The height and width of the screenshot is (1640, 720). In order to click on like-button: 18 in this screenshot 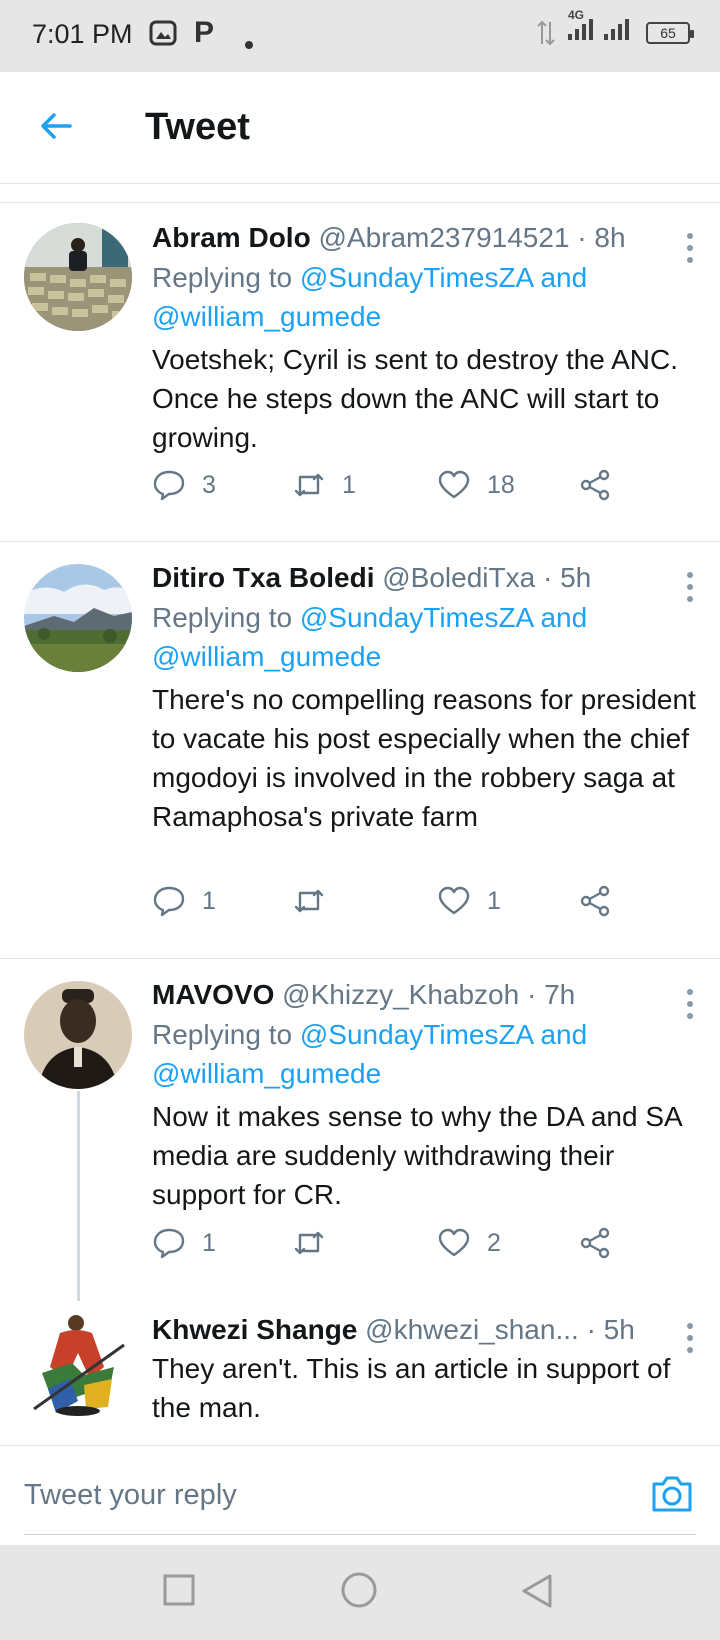, I will do `click(476, 485)`.